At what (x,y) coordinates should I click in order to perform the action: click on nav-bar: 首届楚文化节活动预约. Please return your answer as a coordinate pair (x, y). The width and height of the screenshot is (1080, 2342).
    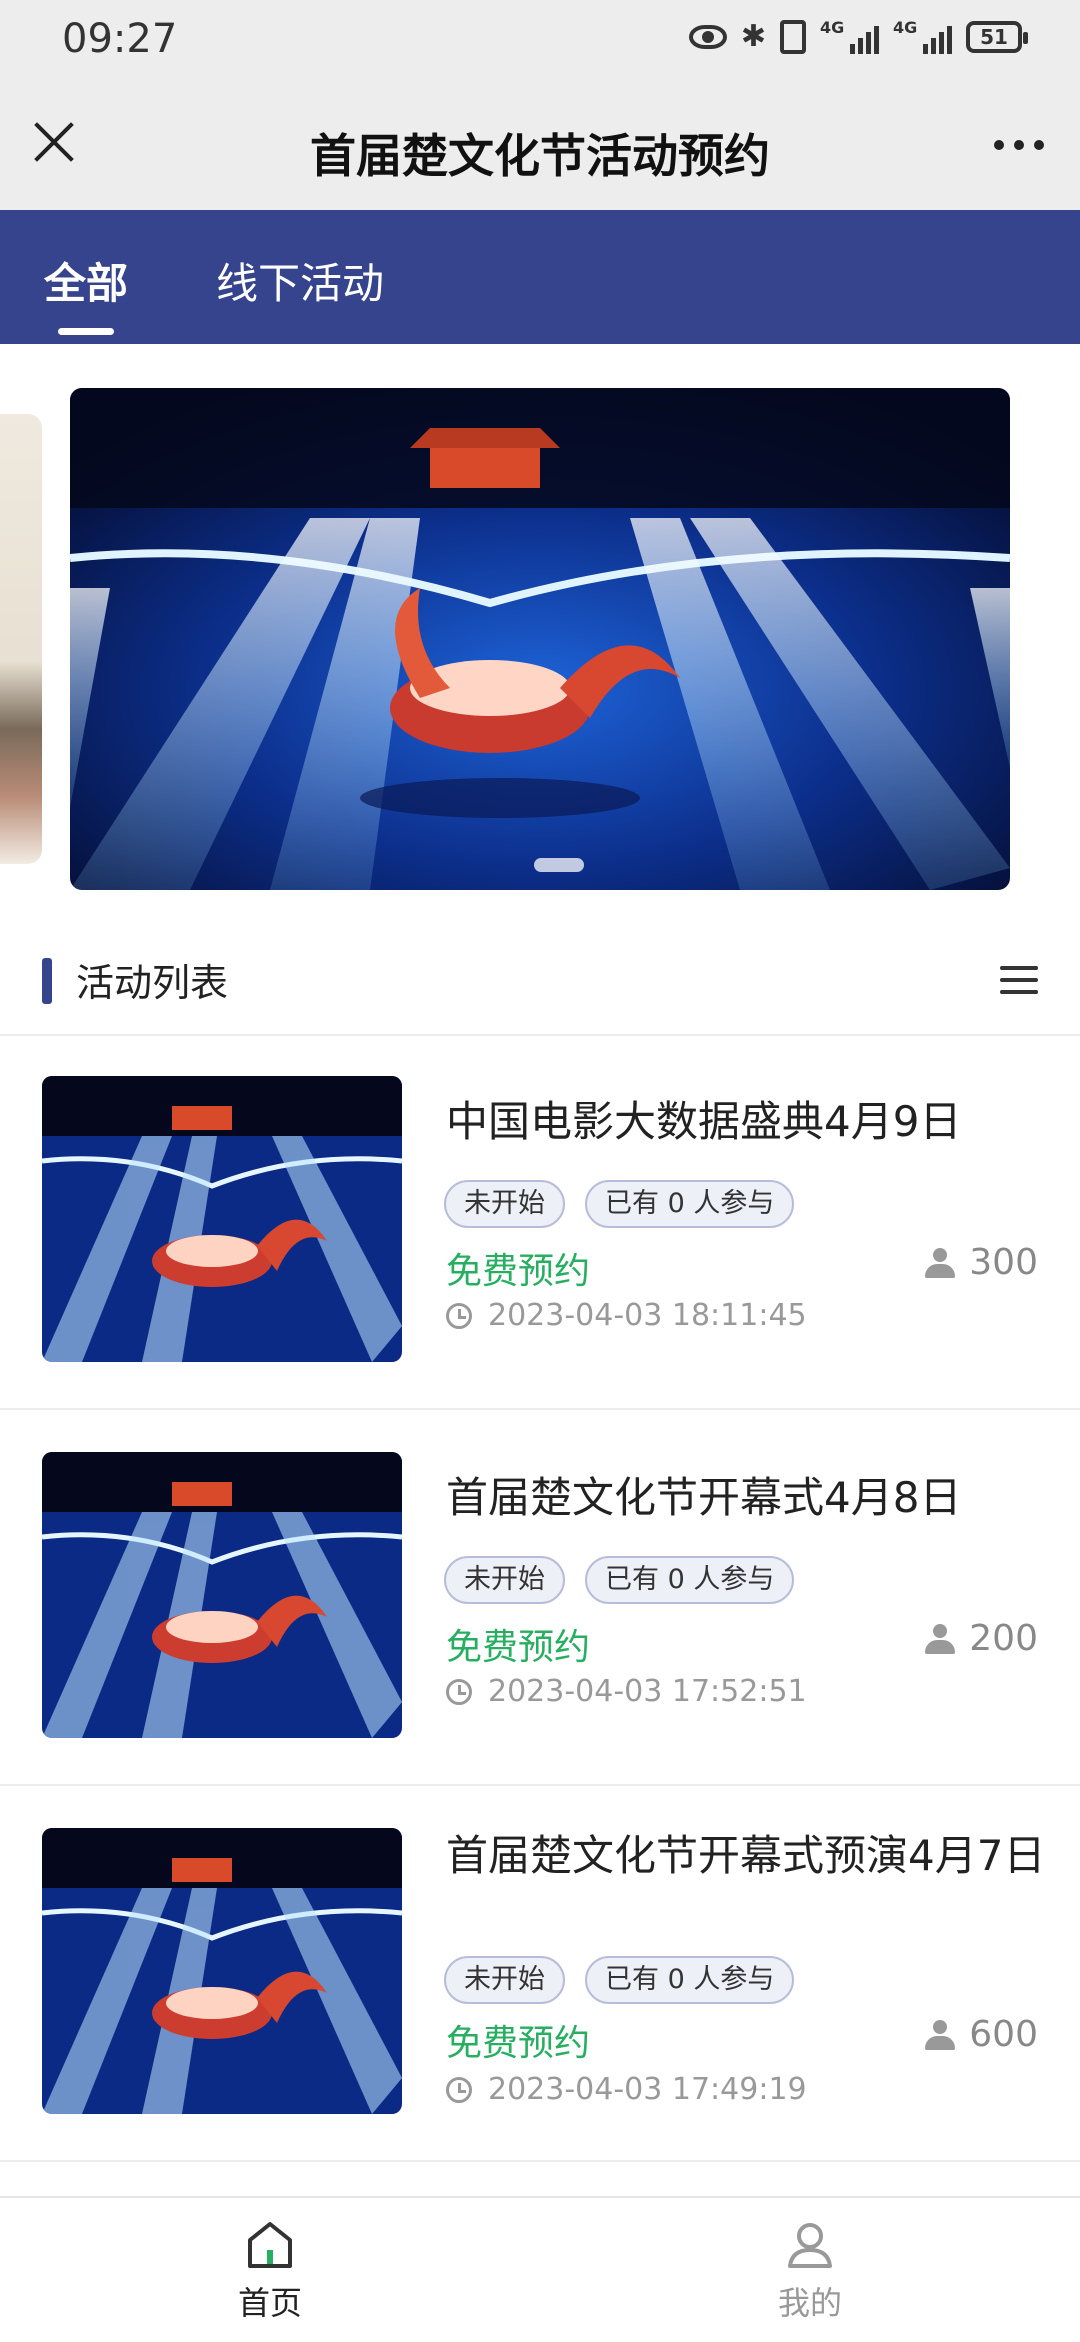
    Looking at the image, I should click on (540, 146).